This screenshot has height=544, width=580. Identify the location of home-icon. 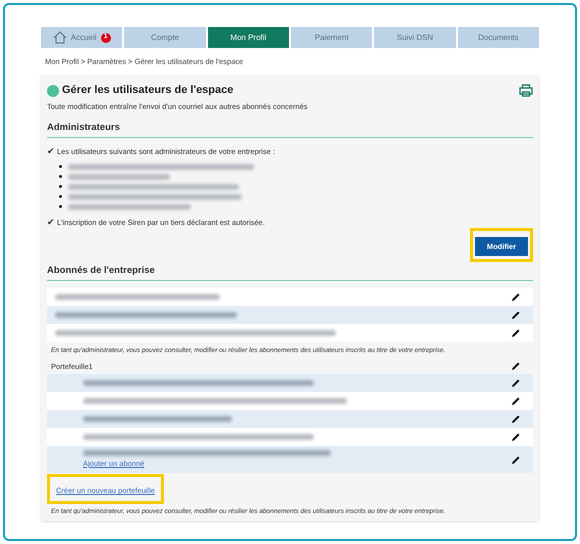
(59, 37).